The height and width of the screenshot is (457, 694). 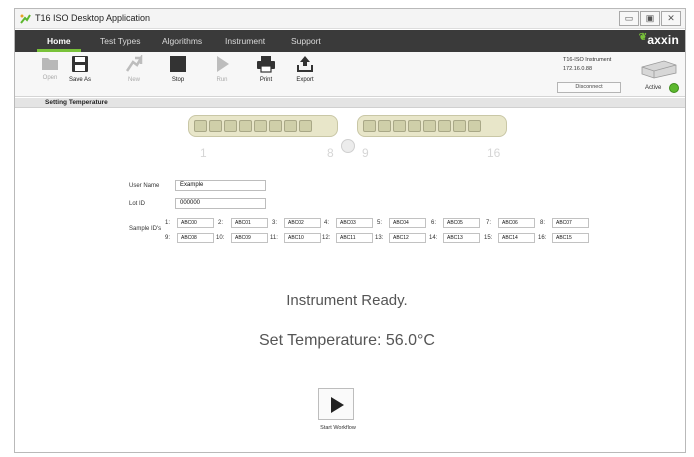 I want to click on export-button: Export, so click(x=305, y=75).